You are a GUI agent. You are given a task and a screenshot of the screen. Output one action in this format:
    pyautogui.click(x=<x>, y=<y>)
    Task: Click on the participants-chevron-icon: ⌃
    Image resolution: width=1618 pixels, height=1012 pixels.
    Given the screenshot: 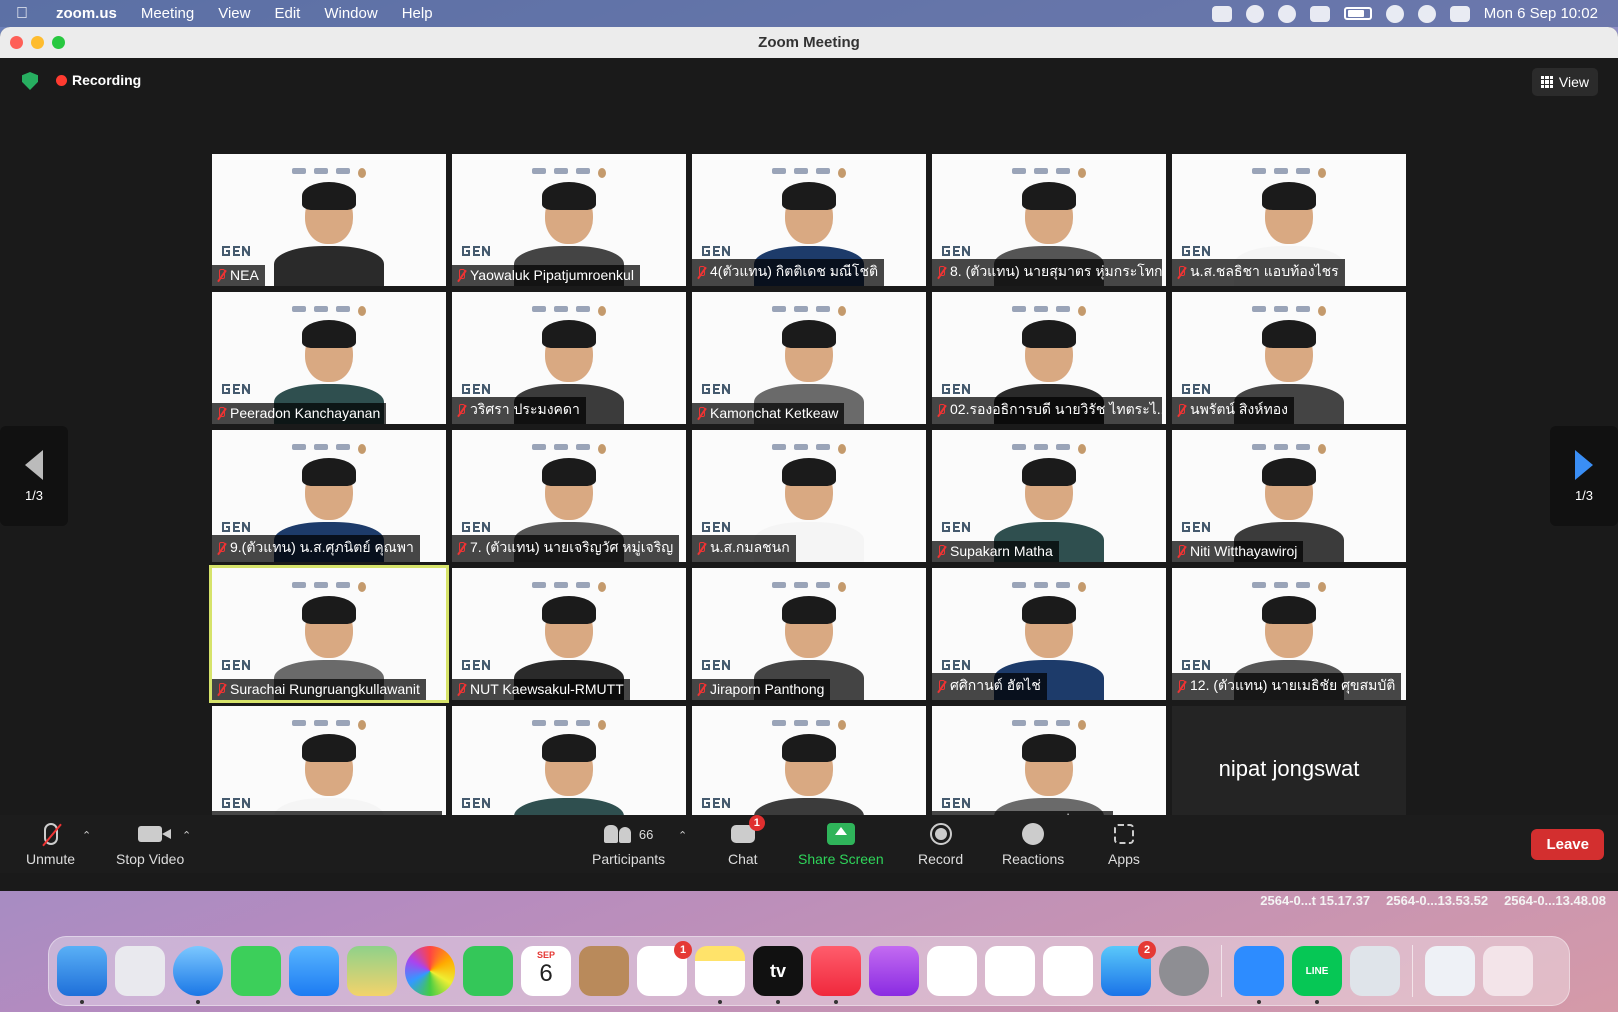 What is the action you would take?
    pyautogui.click(x=682, y=835)
    